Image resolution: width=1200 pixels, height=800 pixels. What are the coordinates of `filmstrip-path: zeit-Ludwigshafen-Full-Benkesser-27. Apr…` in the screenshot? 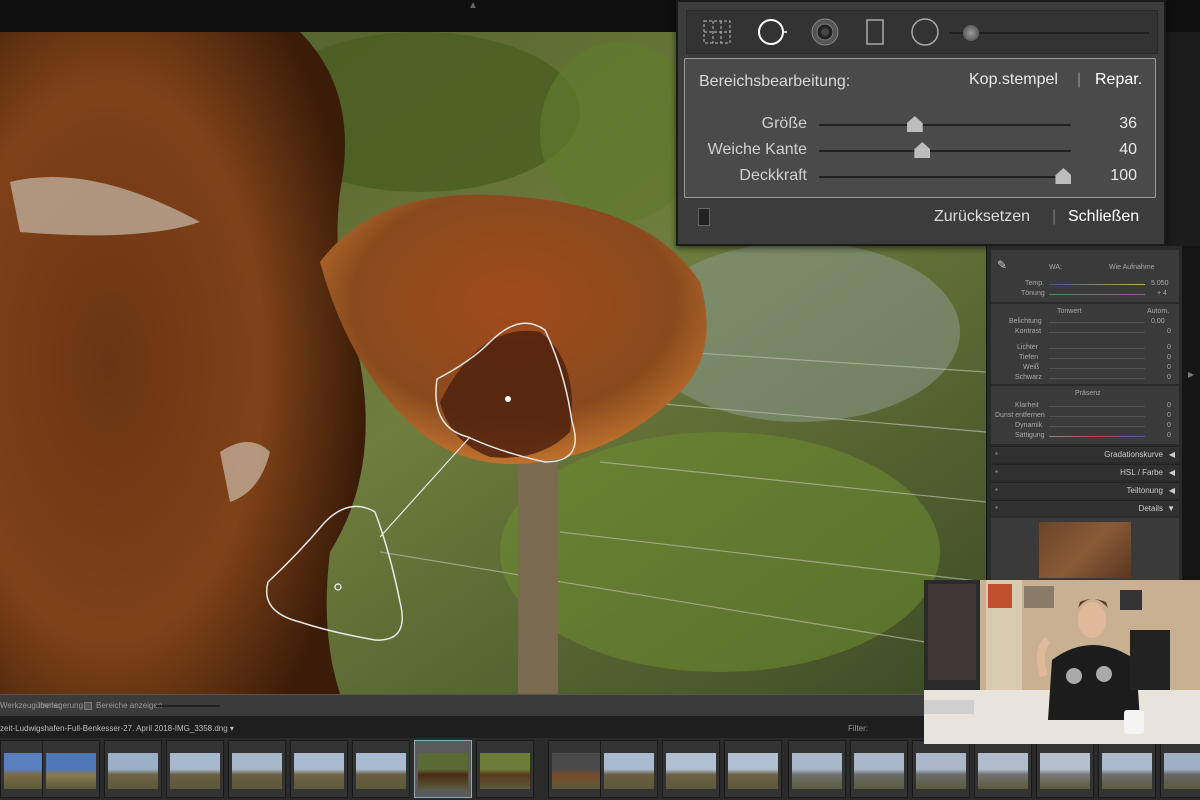 It's located at (117, 728).